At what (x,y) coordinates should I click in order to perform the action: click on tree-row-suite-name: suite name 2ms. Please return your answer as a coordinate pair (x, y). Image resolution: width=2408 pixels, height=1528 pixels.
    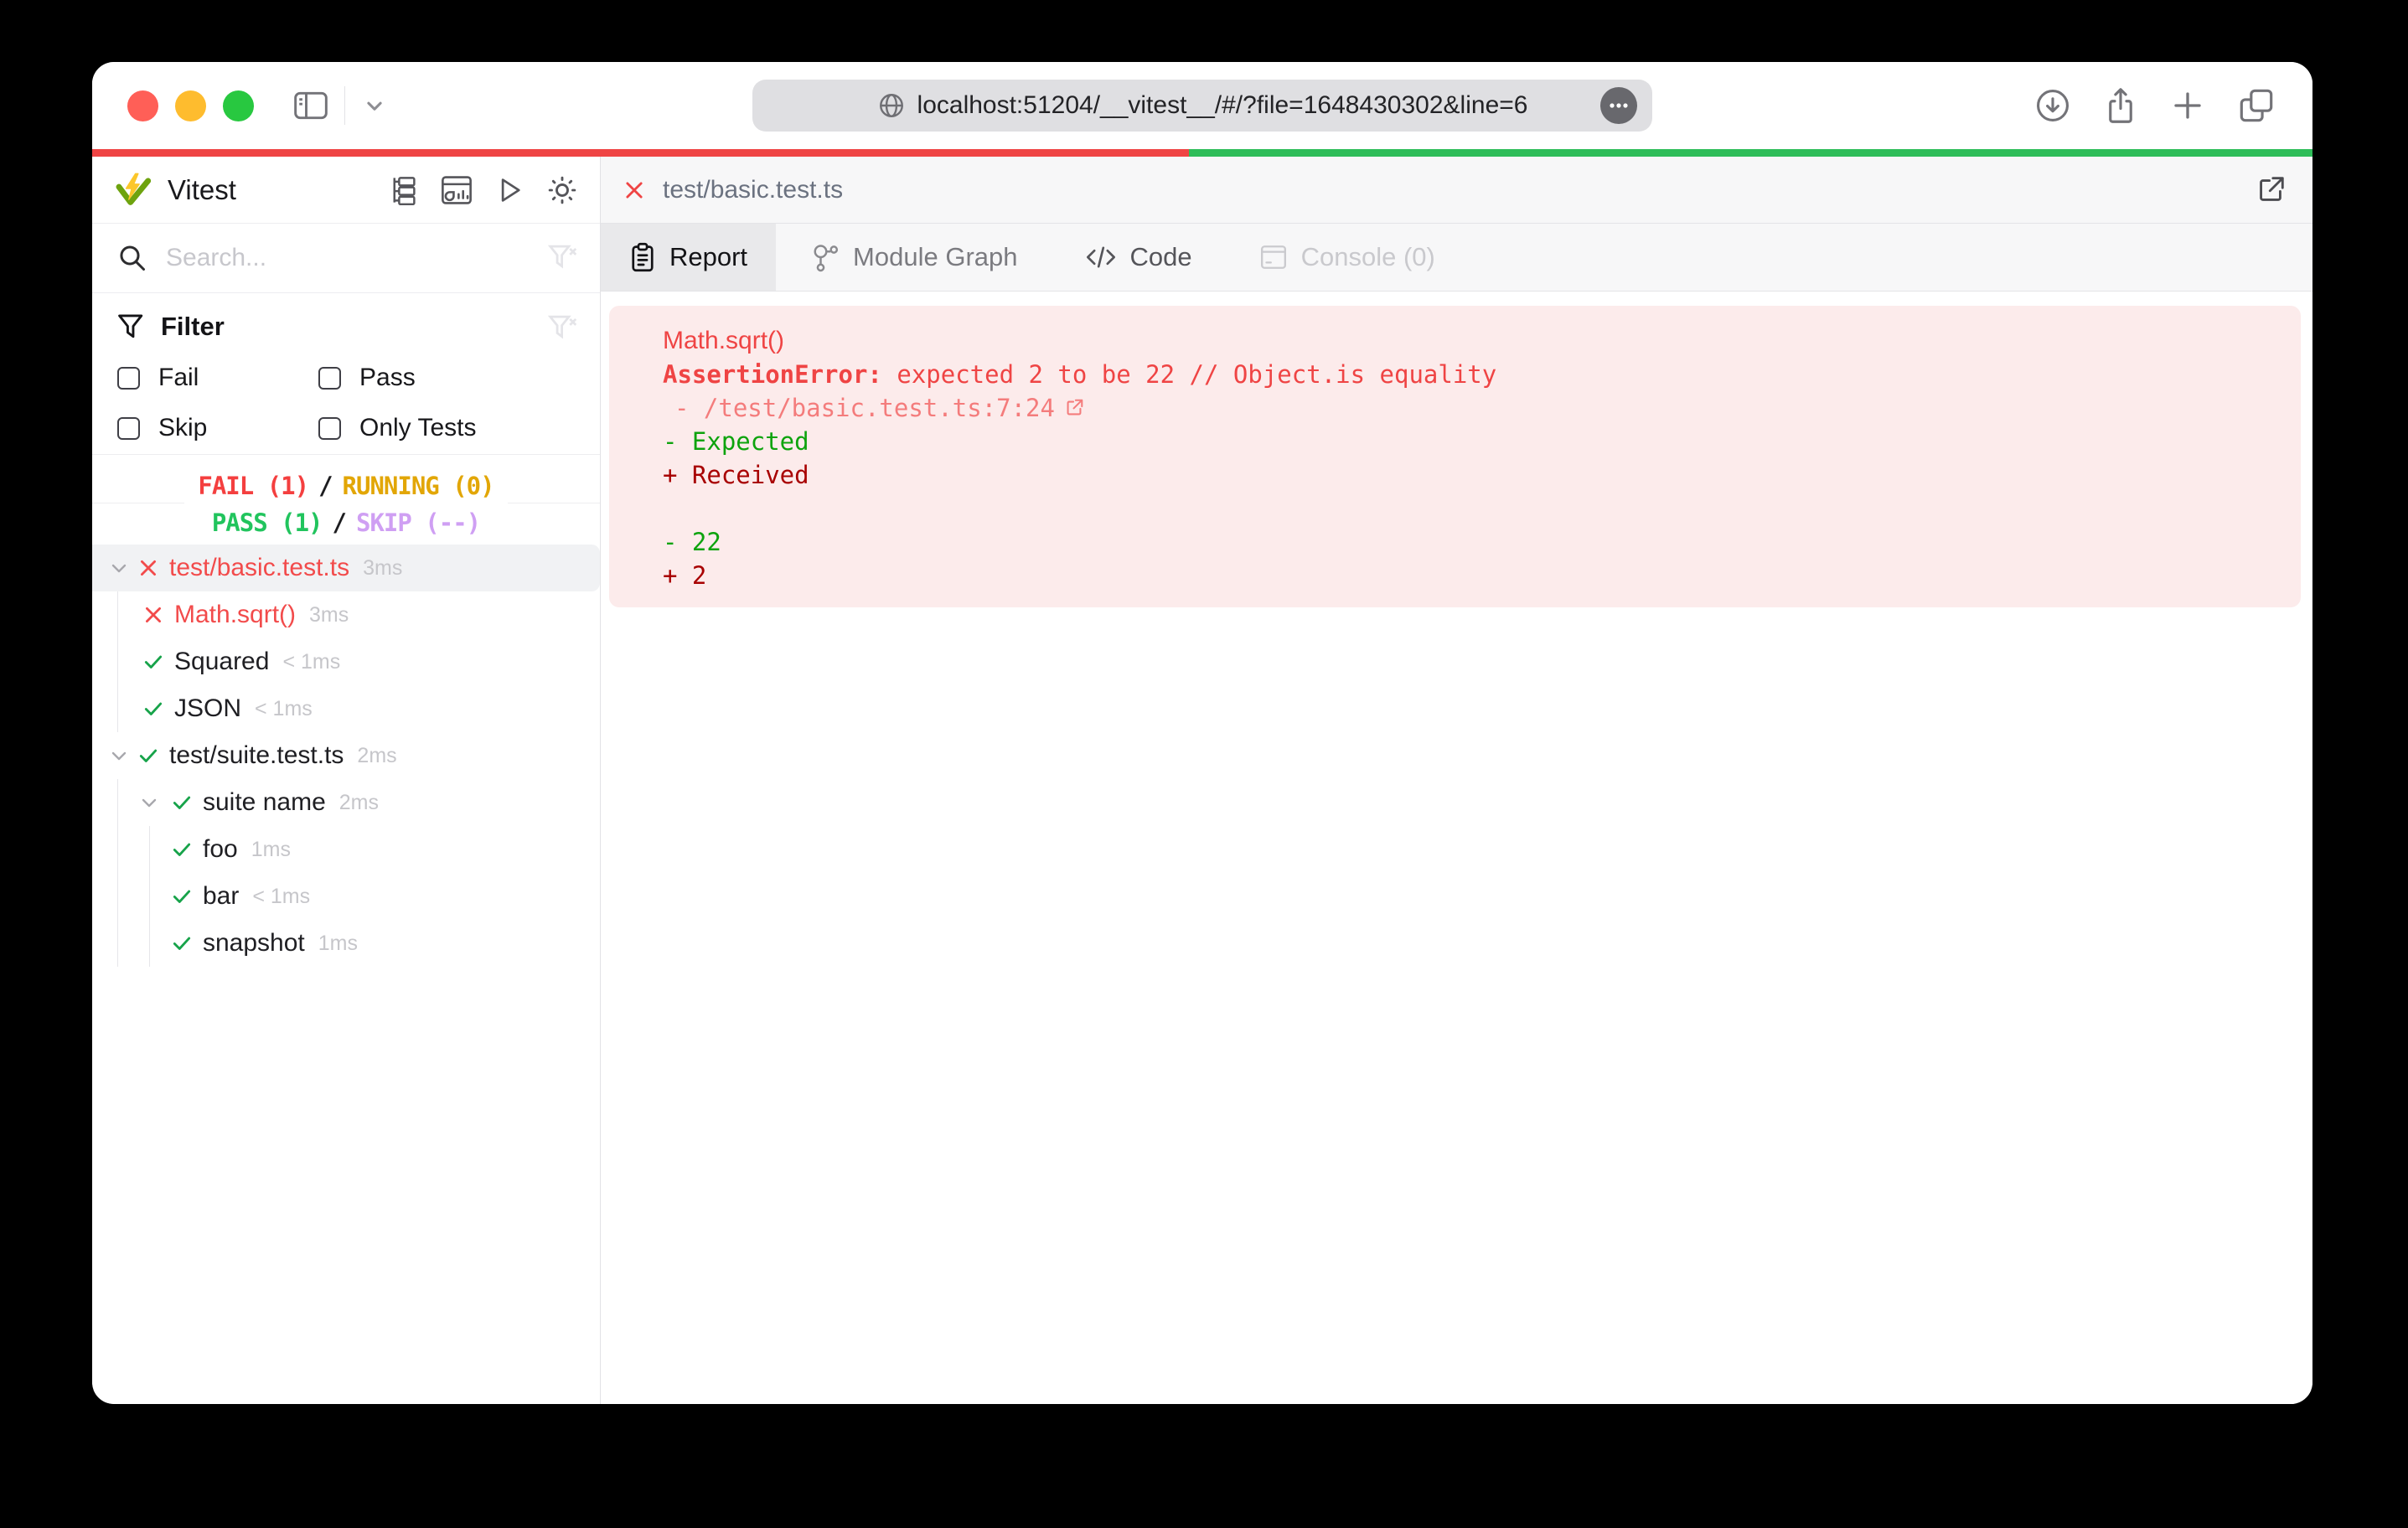
    Looking at the image, I should click on (346, 802).